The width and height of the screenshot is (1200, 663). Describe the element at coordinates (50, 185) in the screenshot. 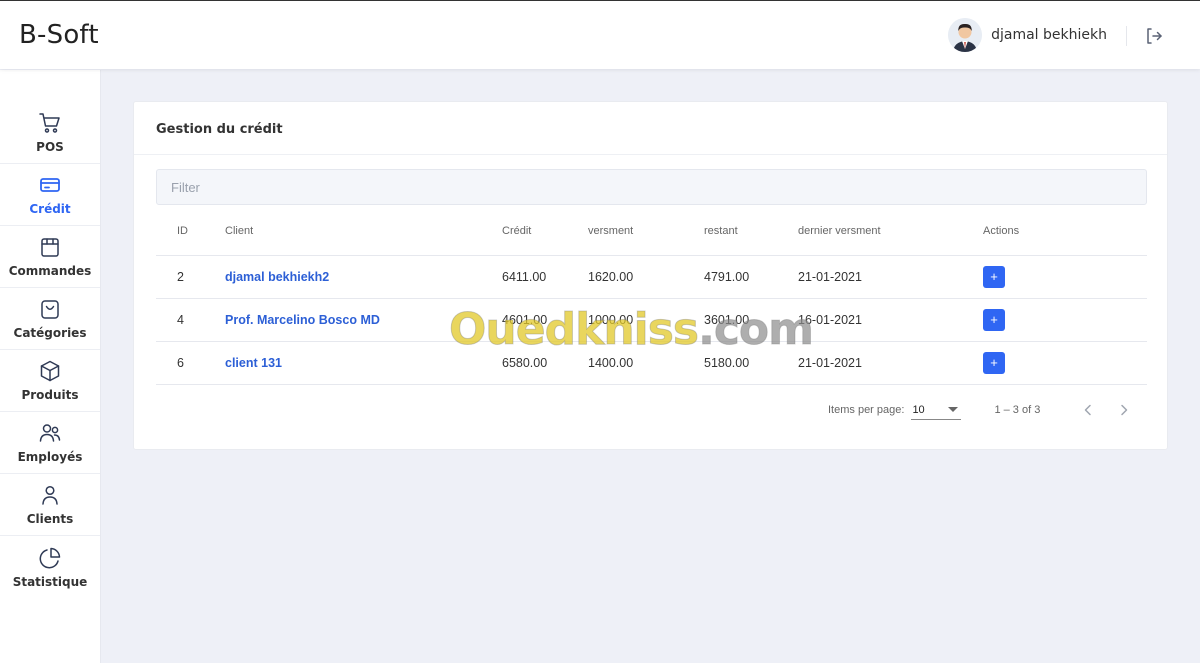

I see `credit-card-icon` at that location.